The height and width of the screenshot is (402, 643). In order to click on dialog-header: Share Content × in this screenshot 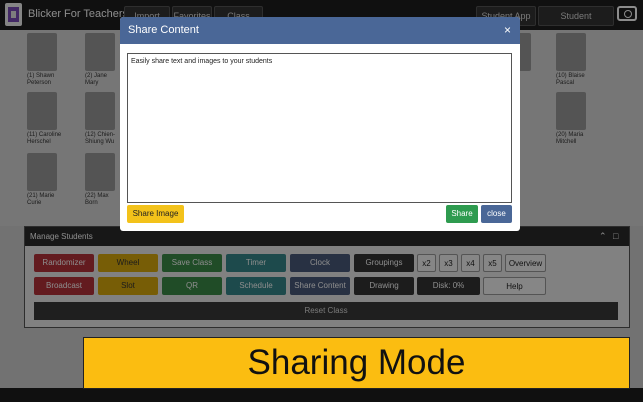, I will do `click(320, 30)`.